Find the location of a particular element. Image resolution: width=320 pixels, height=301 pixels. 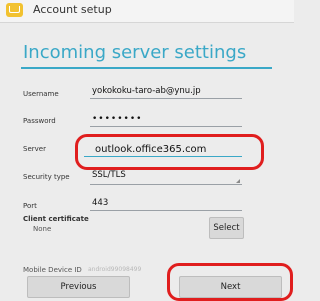

mail-icon is located at coordinates (14, 10).